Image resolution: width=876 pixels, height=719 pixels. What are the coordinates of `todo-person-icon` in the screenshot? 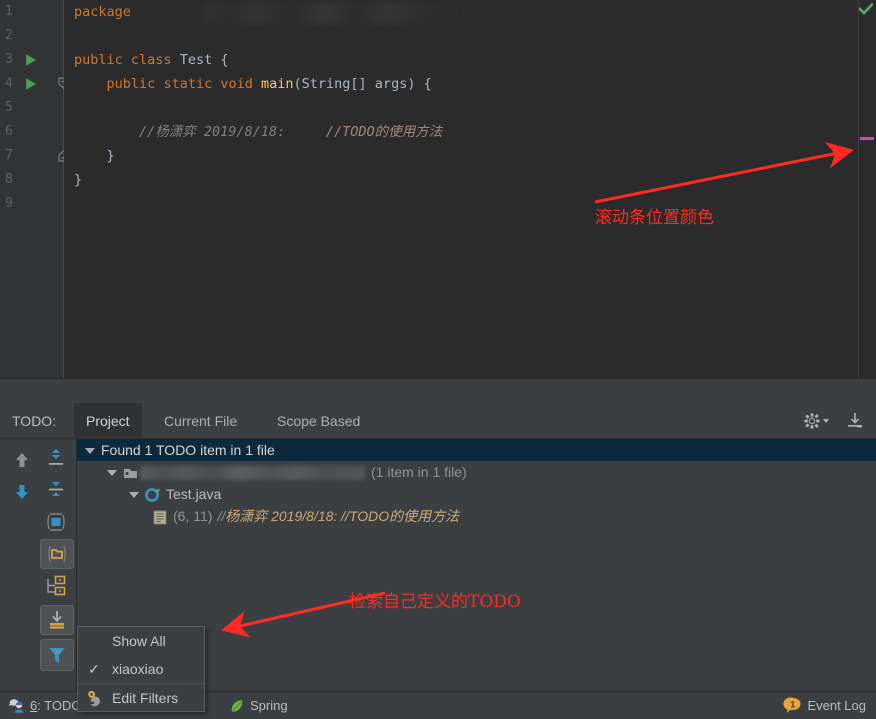 It's located at (16, 706).